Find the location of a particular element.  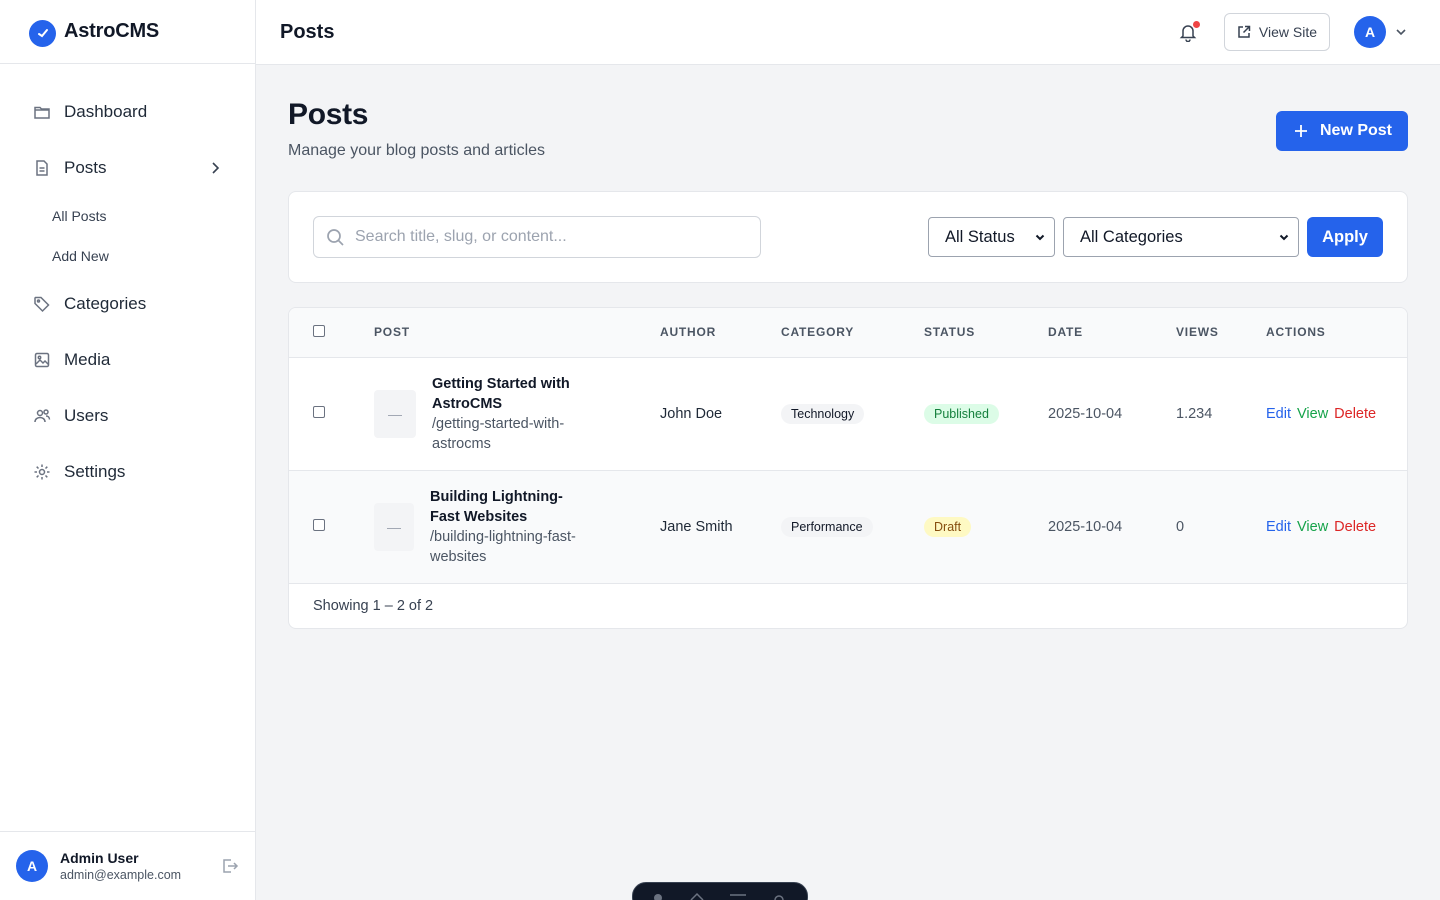

status-select: All Status is located at coordinates (991, 237).